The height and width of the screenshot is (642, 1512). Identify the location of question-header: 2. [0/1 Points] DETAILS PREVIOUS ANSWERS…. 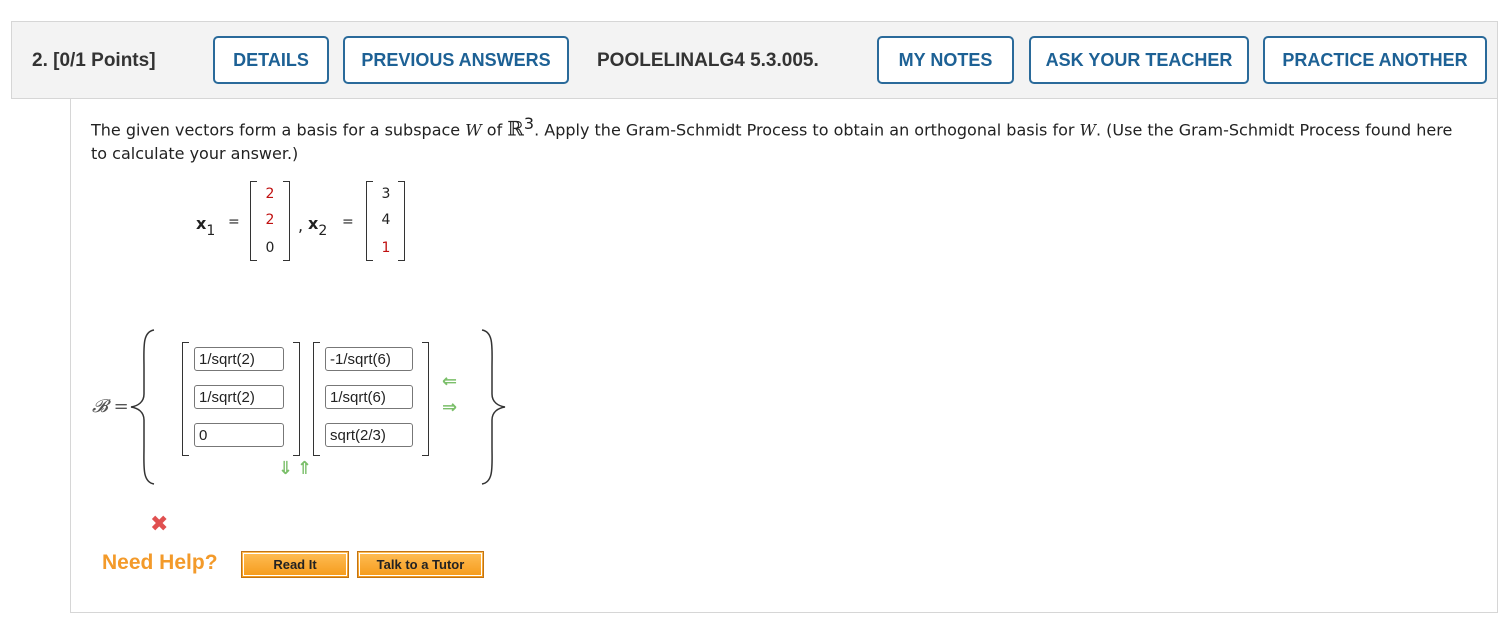
(754, 60).